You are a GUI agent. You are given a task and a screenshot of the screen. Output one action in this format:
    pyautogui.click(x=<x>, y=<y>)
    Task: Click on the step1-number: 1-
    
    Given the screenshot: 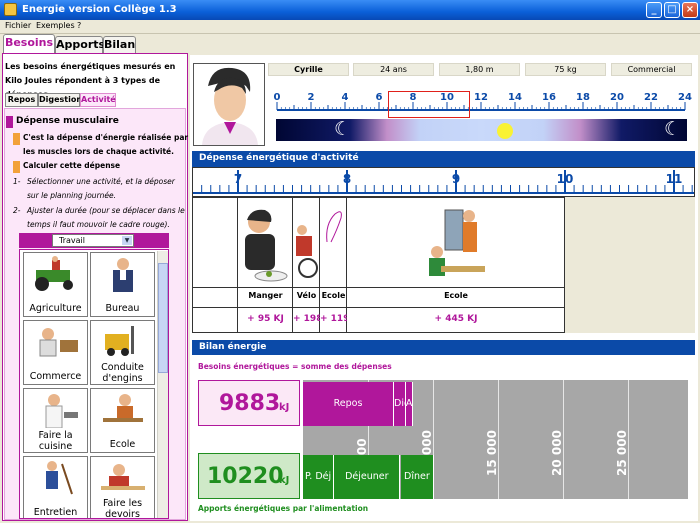 What is the action you would take?
    pyautogui.click(x=17, y=181)
    